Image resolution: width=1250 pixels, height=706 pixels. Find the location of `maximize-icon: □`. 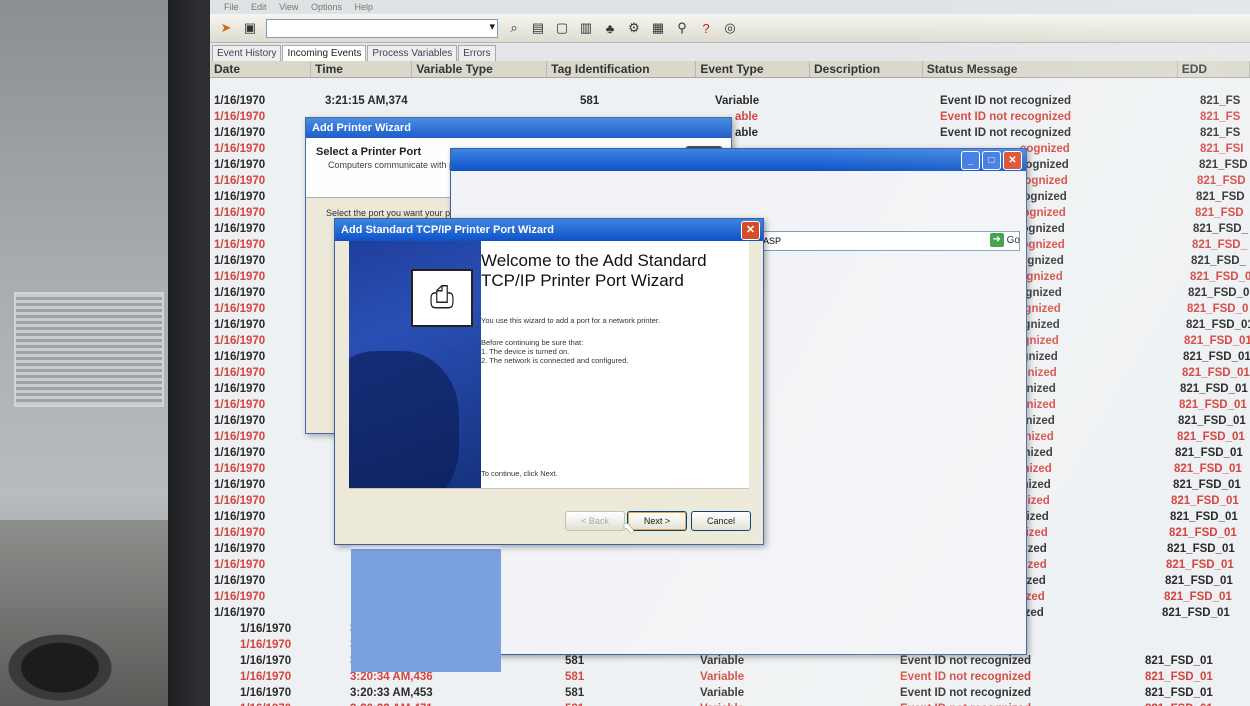

maximize-icon: □ is located at coordinates (991, 160).